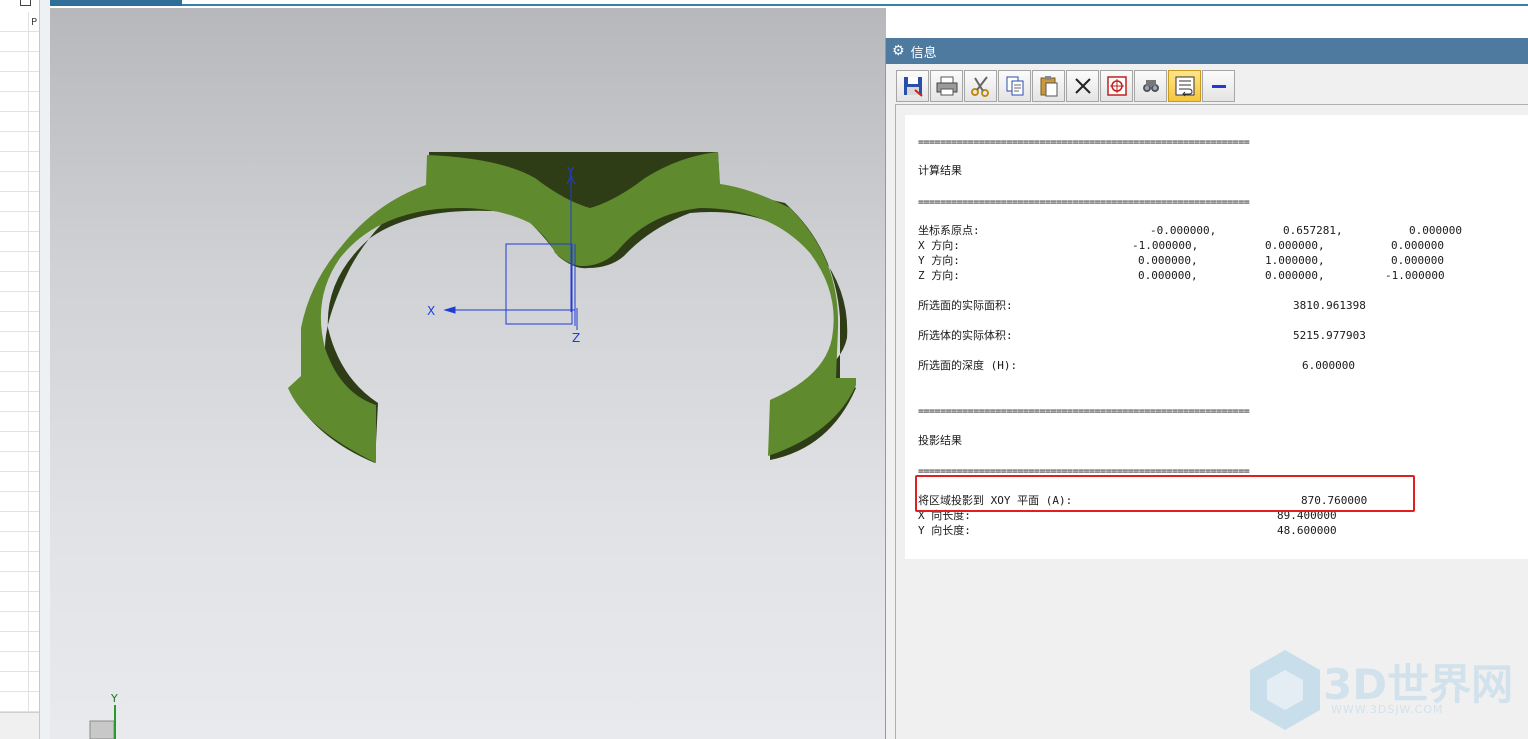 This screenshot has width=1528, height=739. Describe the element at coordinates (940, 170) in the screenshot. I see `section-title-results: 计算结果` at that location.